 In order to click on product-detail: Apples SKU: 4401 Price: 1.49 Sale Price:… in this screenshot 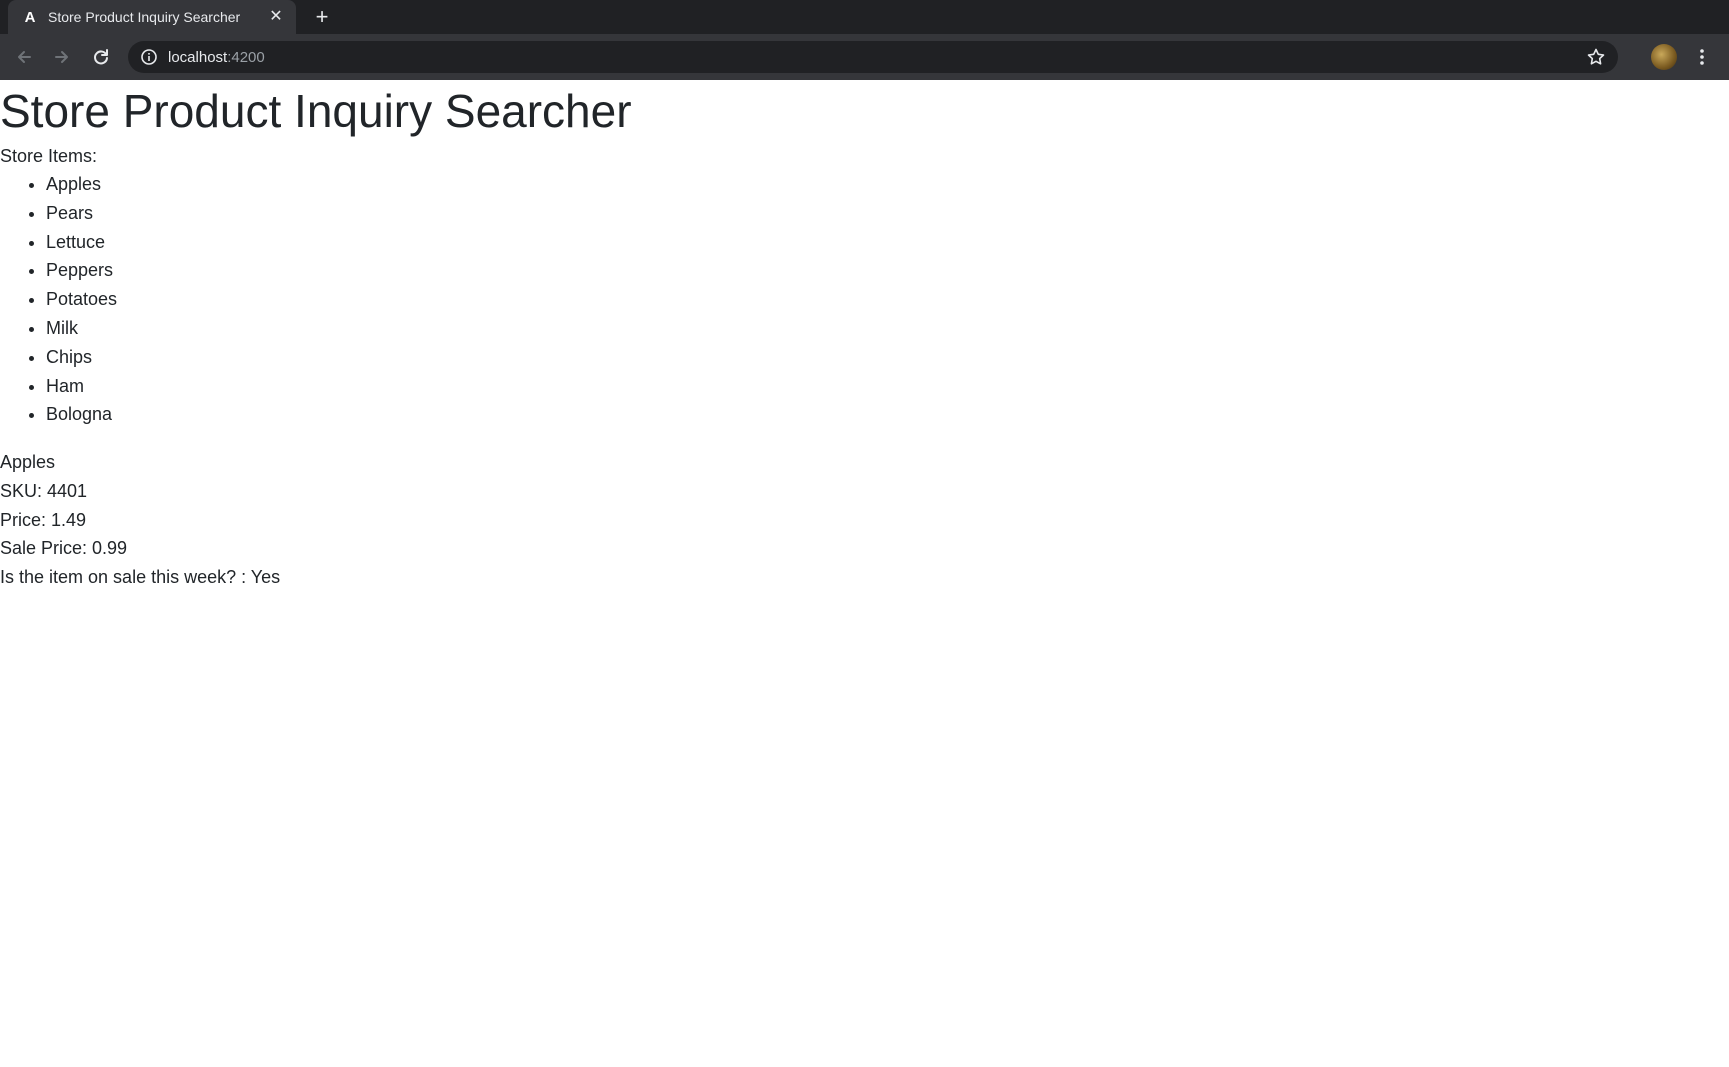, I will do `click(140, 520)`.